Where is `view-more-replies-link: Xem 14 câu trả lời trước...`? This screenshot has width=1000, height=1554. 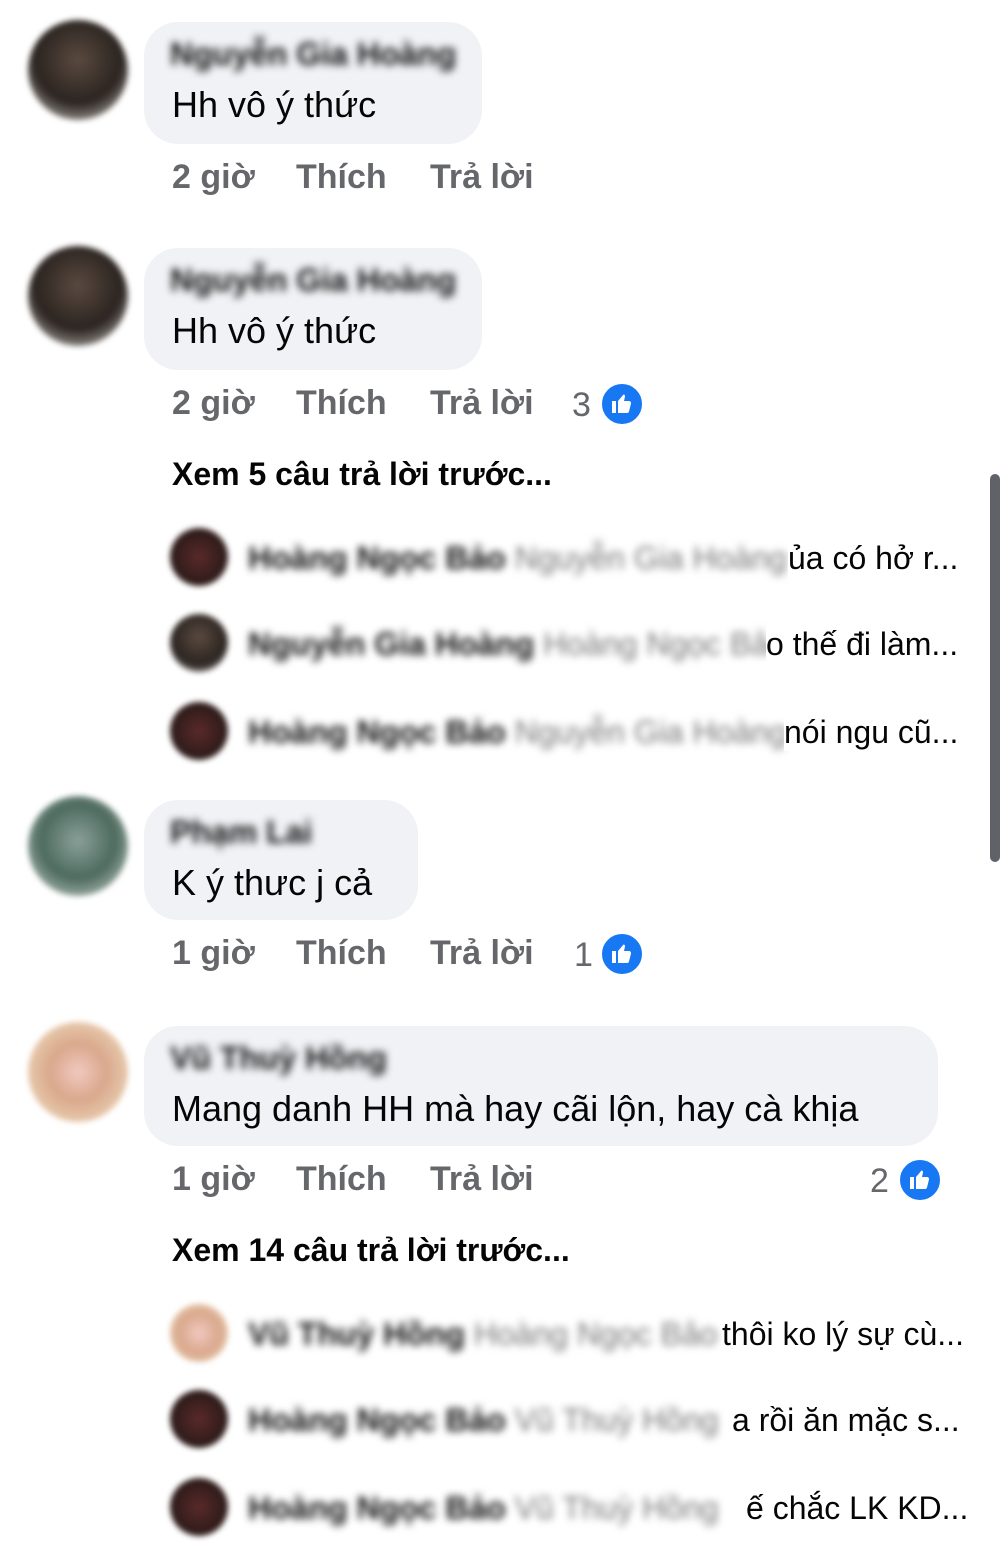 view-more-replies-link: Xem 14 câu trả lời trước... is located at coordinates (371, 1250).